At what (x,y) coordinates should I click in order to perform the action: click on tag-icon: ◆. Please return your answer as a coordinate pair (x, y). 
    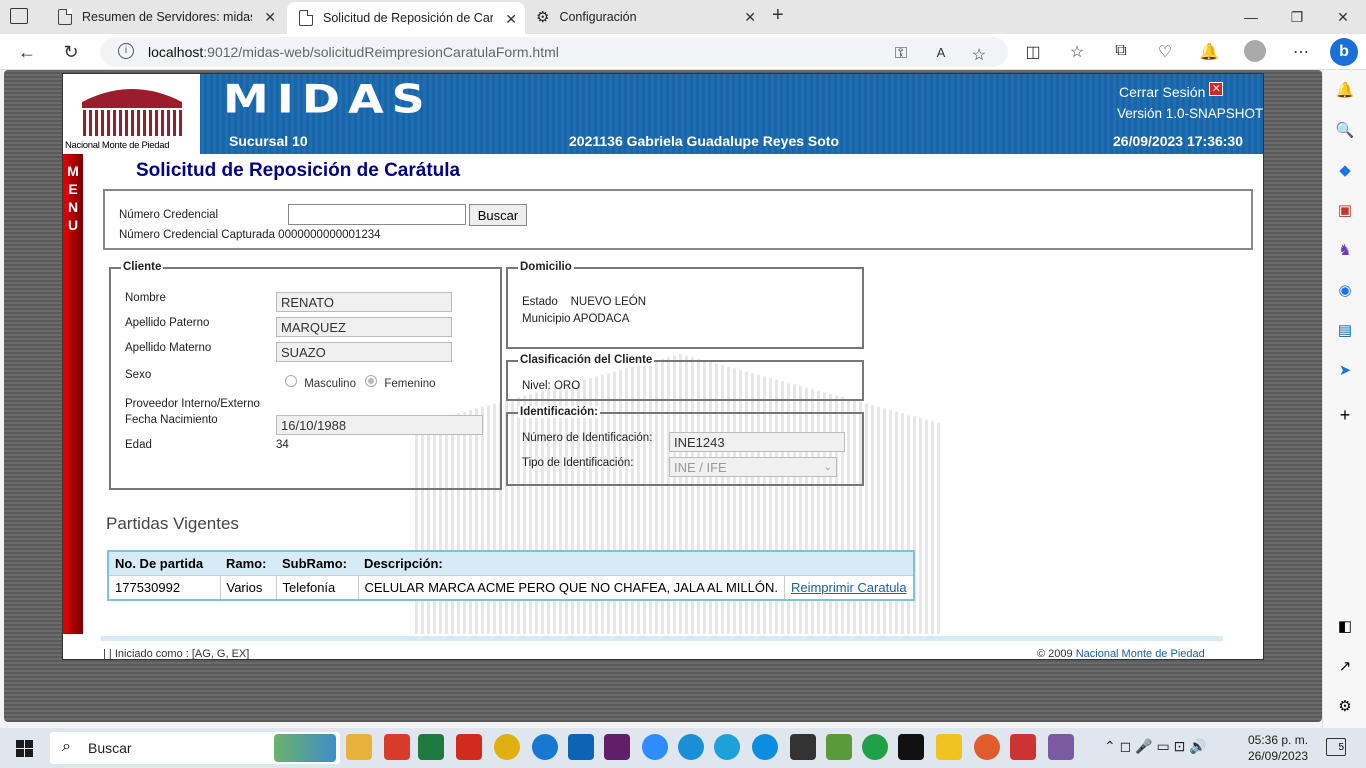
    Looking at the image, I should click on (1345, 171).